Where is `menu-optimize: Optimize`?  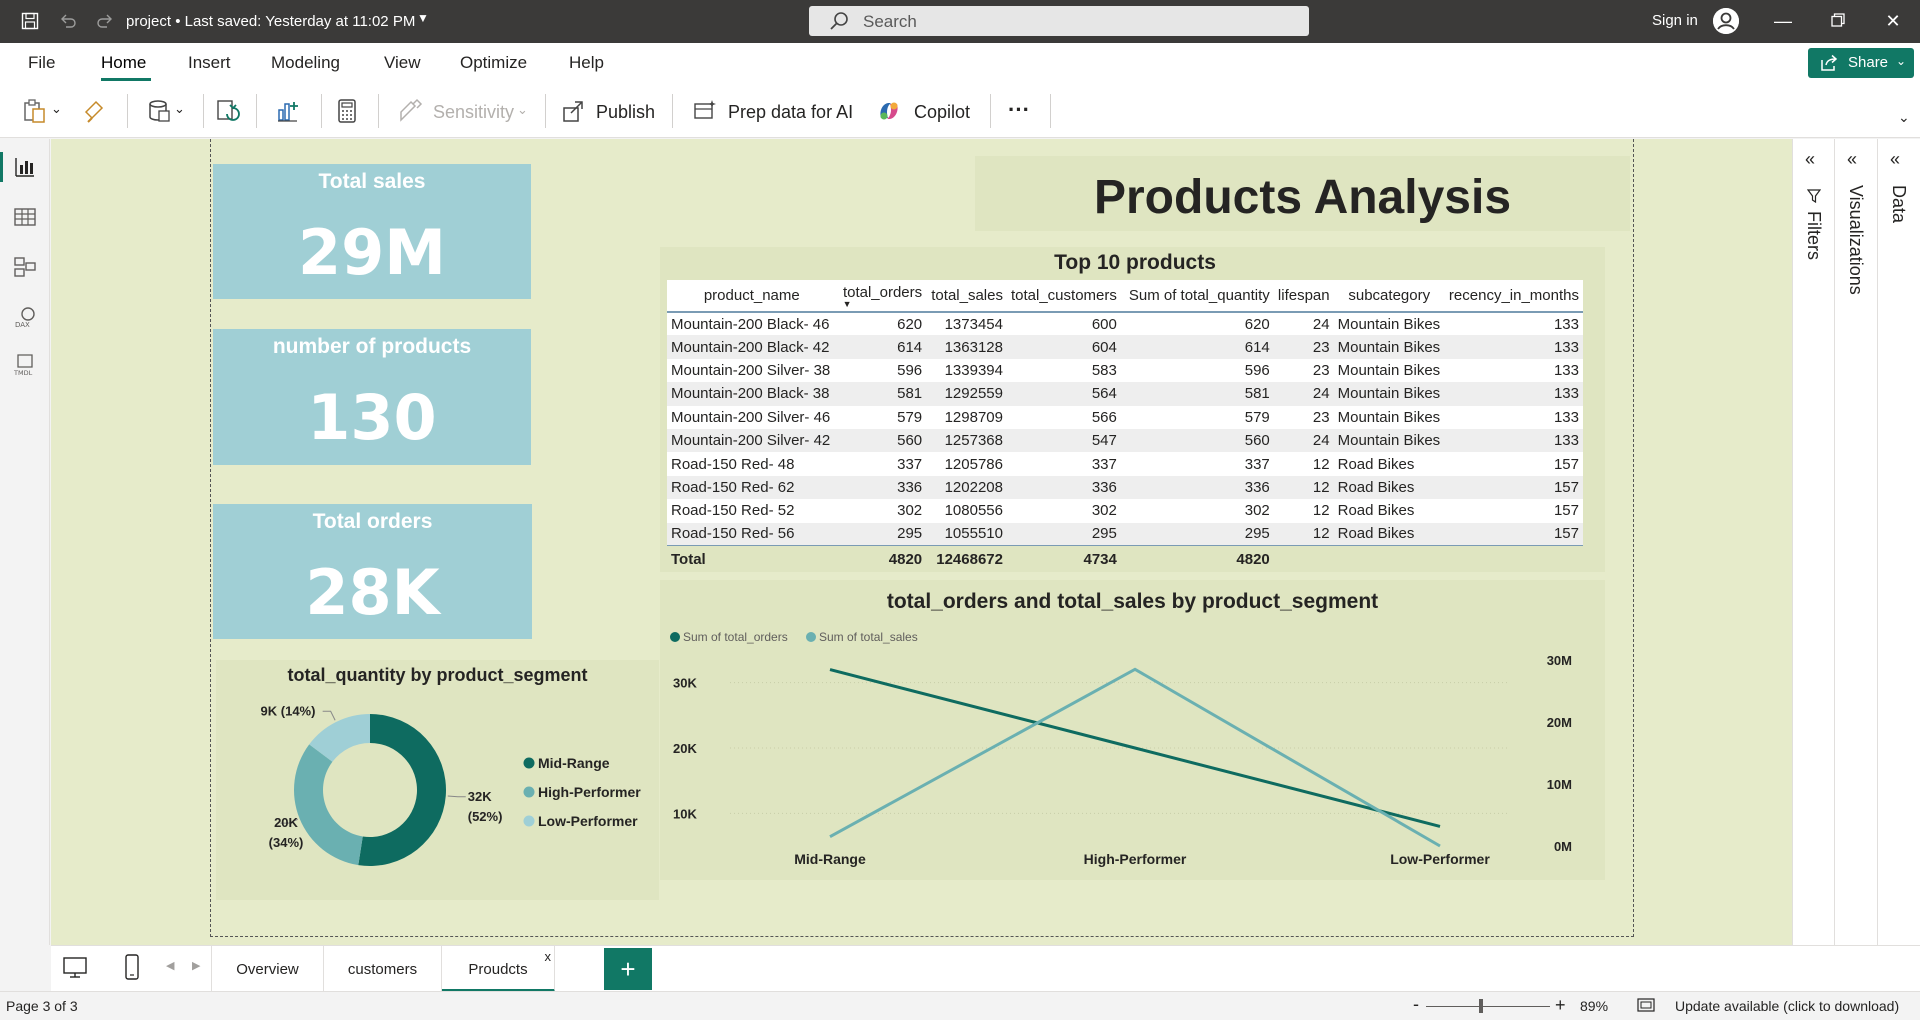
menu-optimize: Optimize is located at coordinates (493, 63).